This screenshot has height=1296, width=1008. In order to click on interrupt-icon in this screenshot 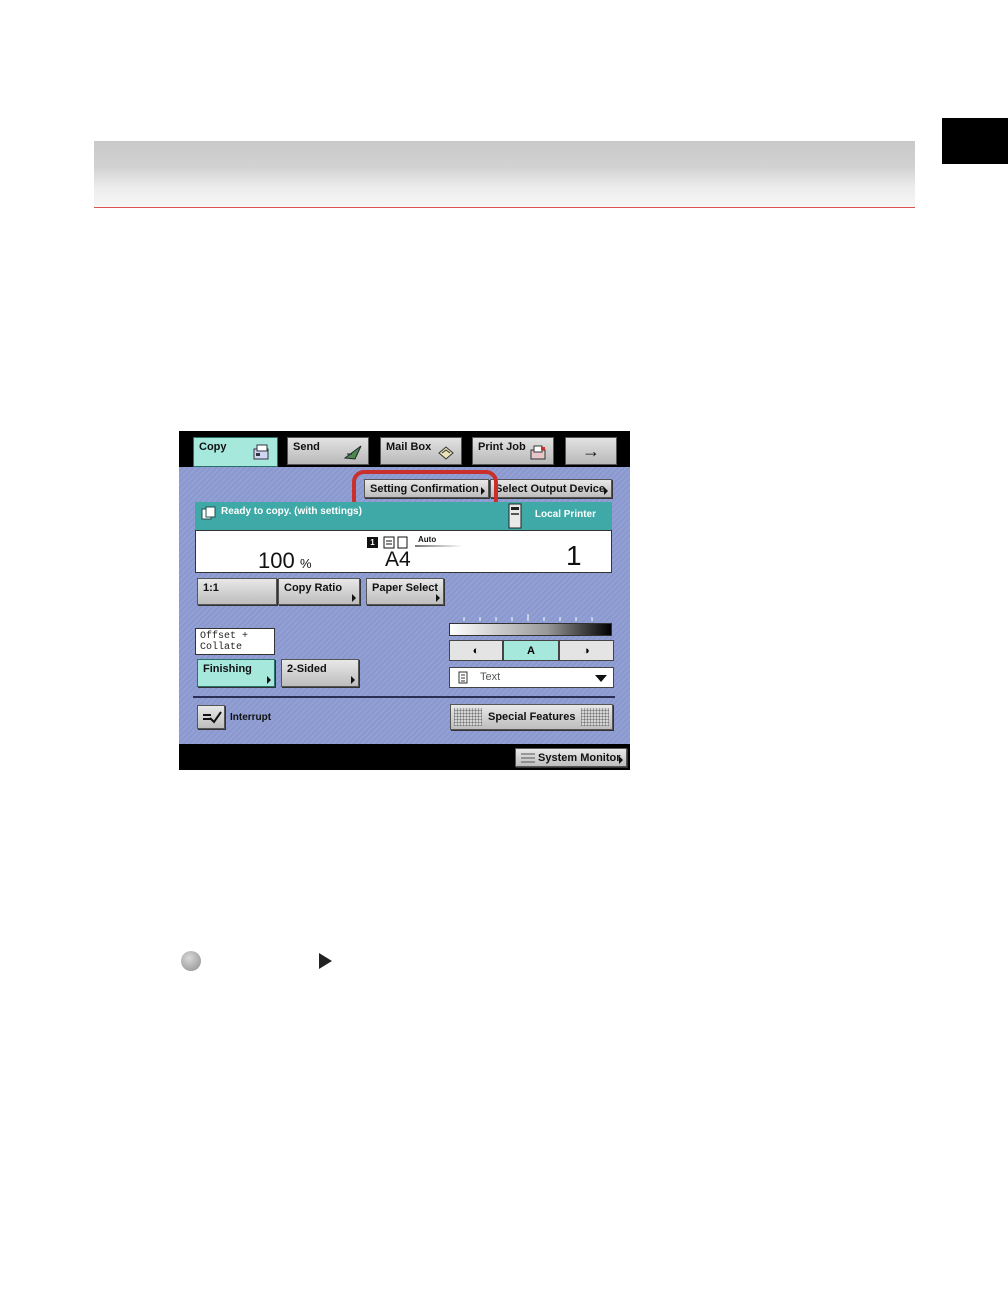, I will do `click(212, 717)`.